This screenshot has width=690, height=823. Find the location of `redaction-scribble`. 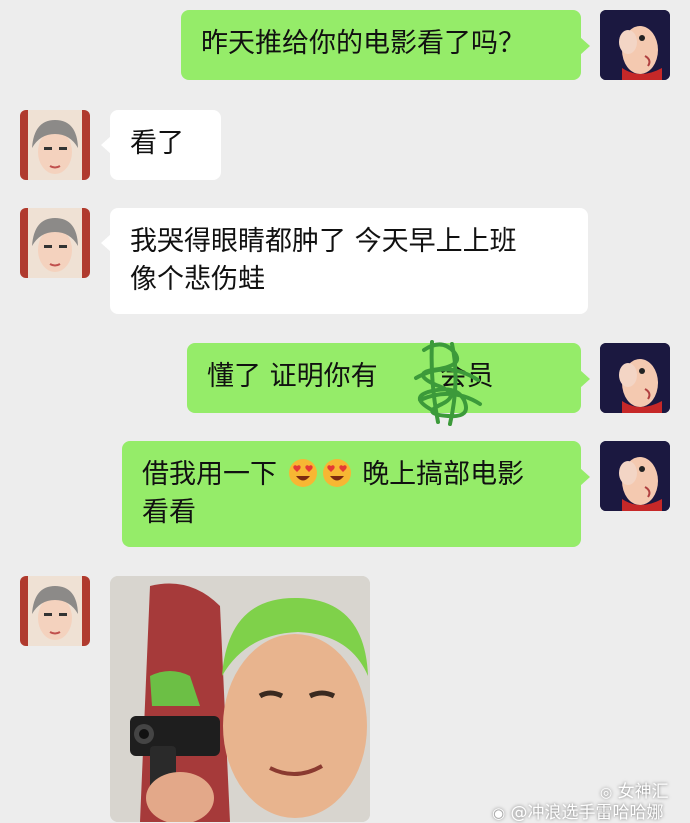

redaction-scribble is located at coordinates (448, 383).